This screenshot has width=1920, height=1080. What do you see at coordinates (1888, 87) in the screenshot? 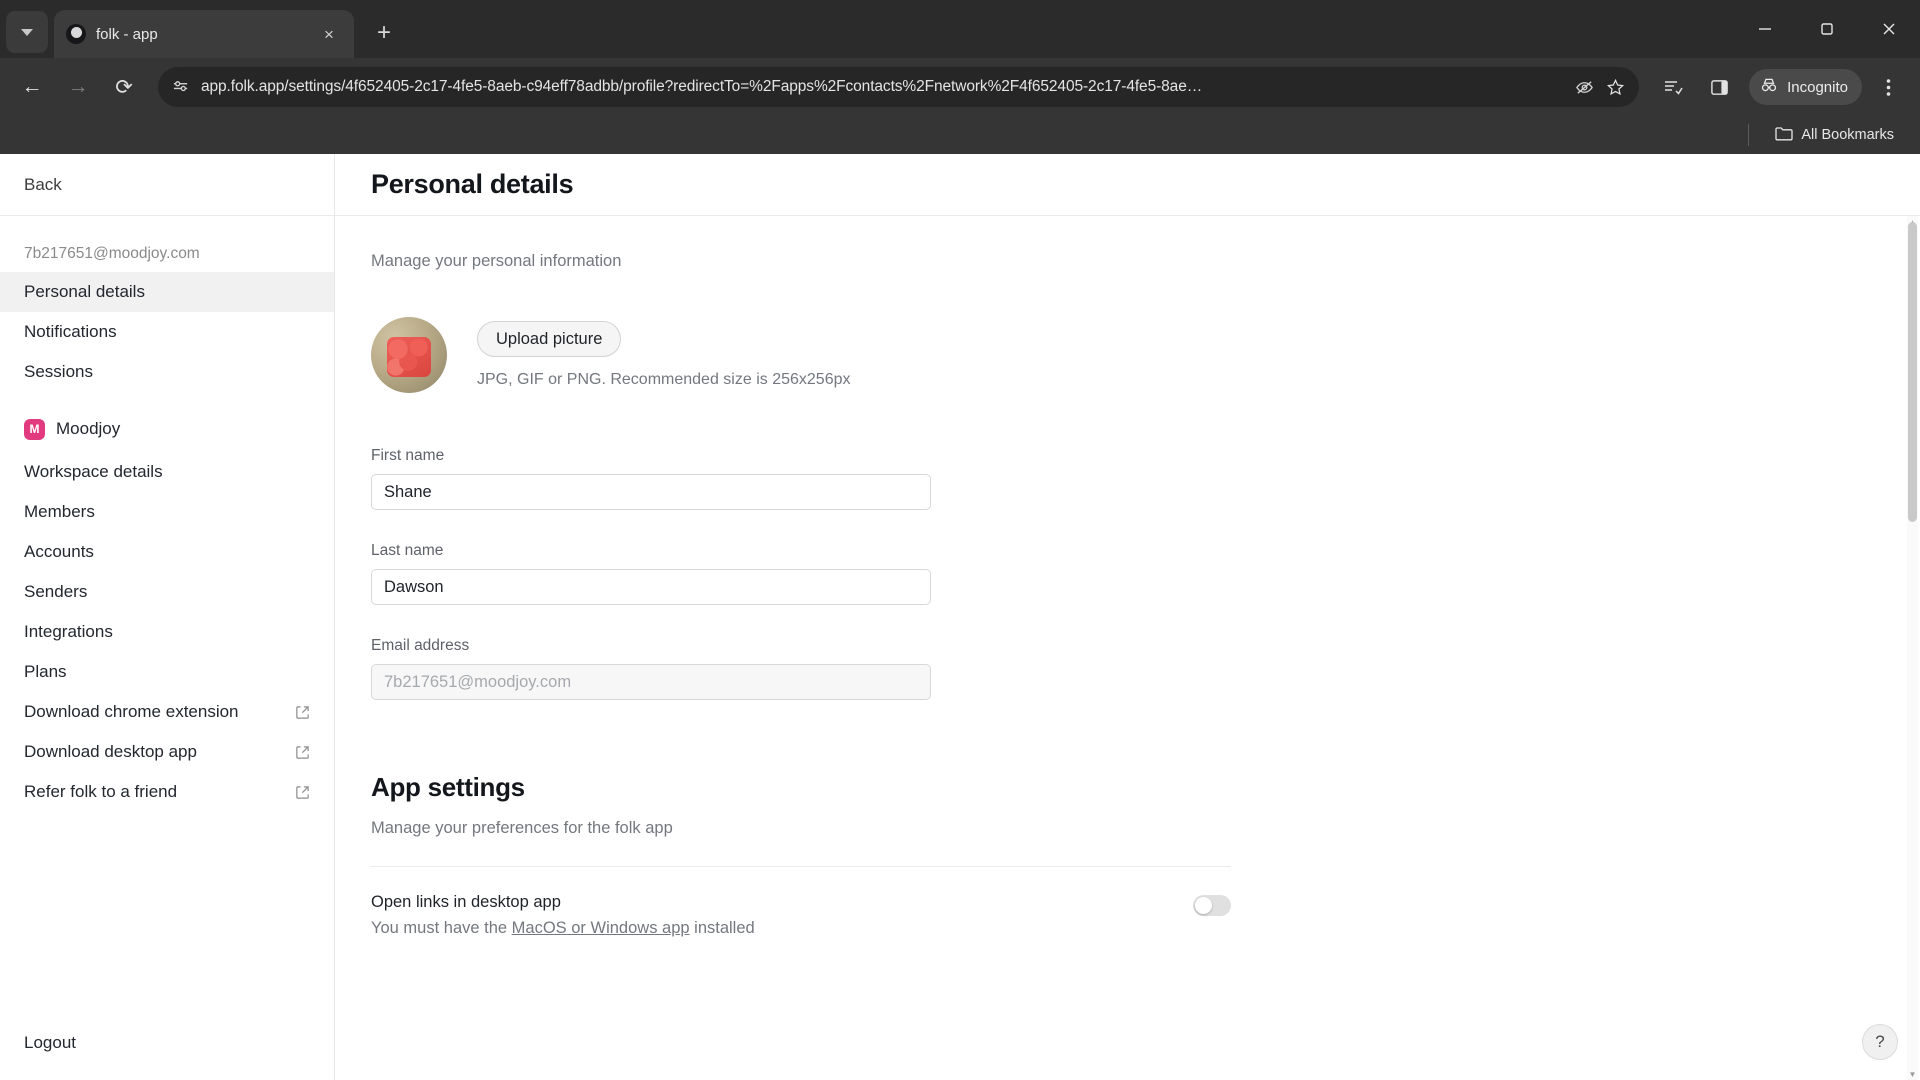
I see `three-dot-menu-icon` at bounding box center [1888, 87].